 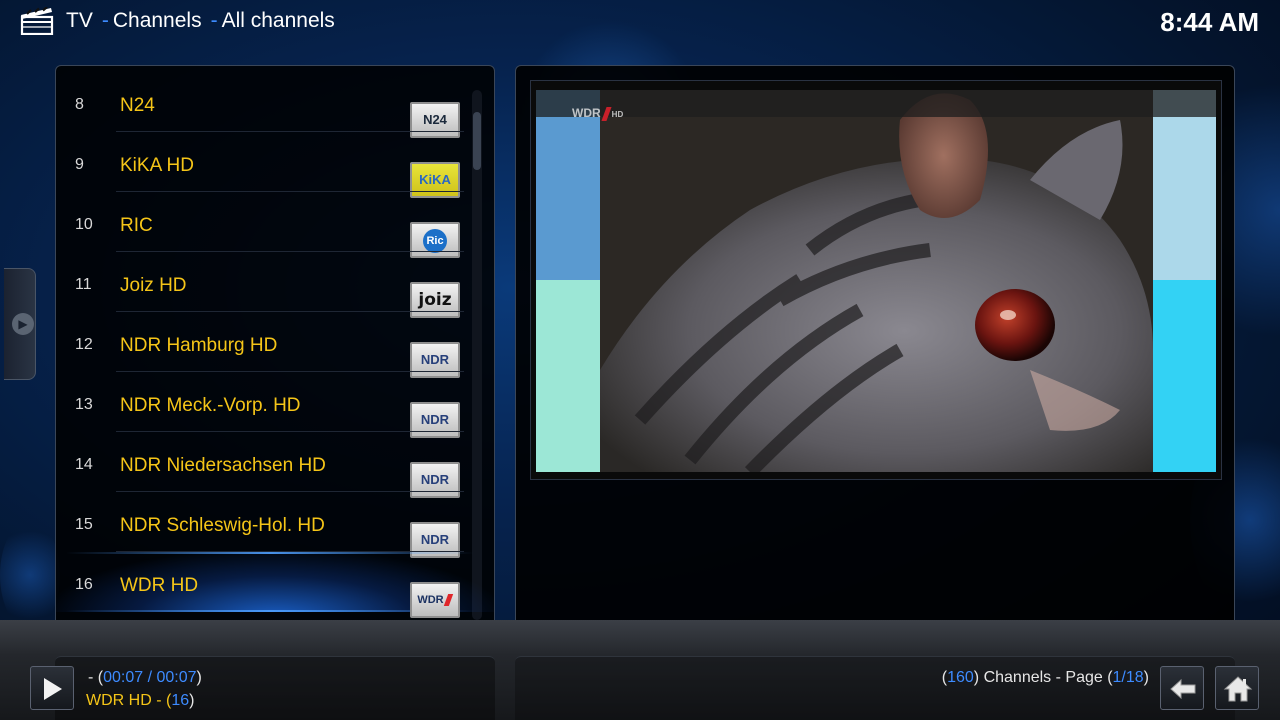 I want to click on channel-logo-text: WDR, so click(x=430, y=600).